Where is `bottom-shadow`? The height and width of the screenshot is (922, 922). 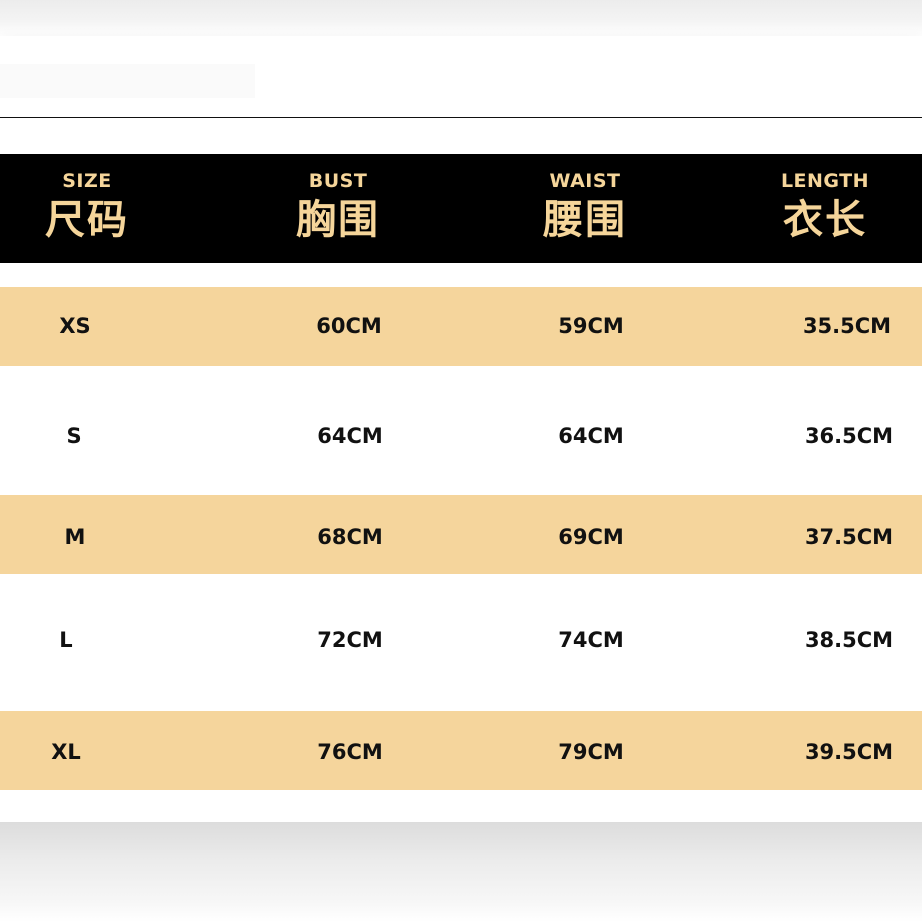 bottom-shadow is located at coordinates (461, 872).